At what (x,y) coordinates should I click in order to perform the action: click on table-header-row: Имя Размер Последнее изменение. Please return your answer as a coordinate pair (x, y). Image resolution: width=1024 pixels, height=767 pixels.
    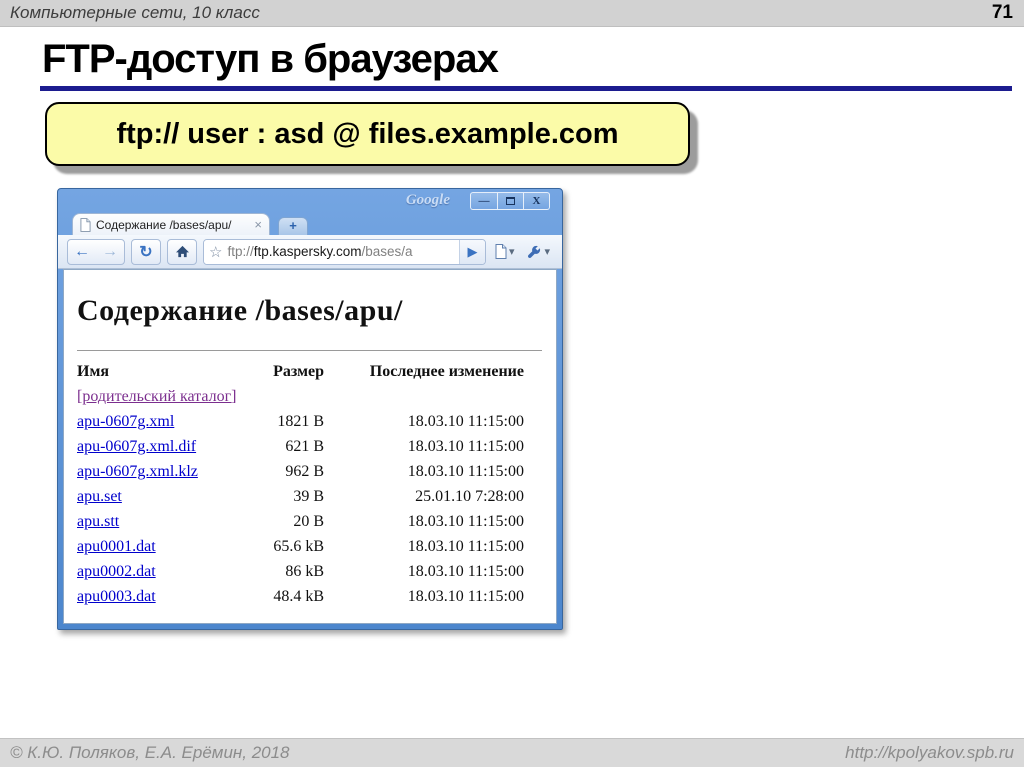
    Looking at the image, I should click on (316, 371).